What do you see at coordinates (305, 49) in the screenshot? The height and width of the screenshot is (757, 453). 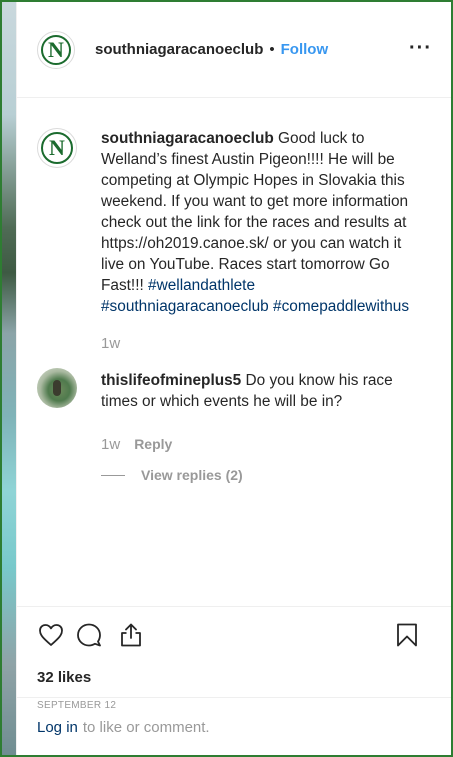 I see `follow-button: Follow` at bounding box center [305, 49].